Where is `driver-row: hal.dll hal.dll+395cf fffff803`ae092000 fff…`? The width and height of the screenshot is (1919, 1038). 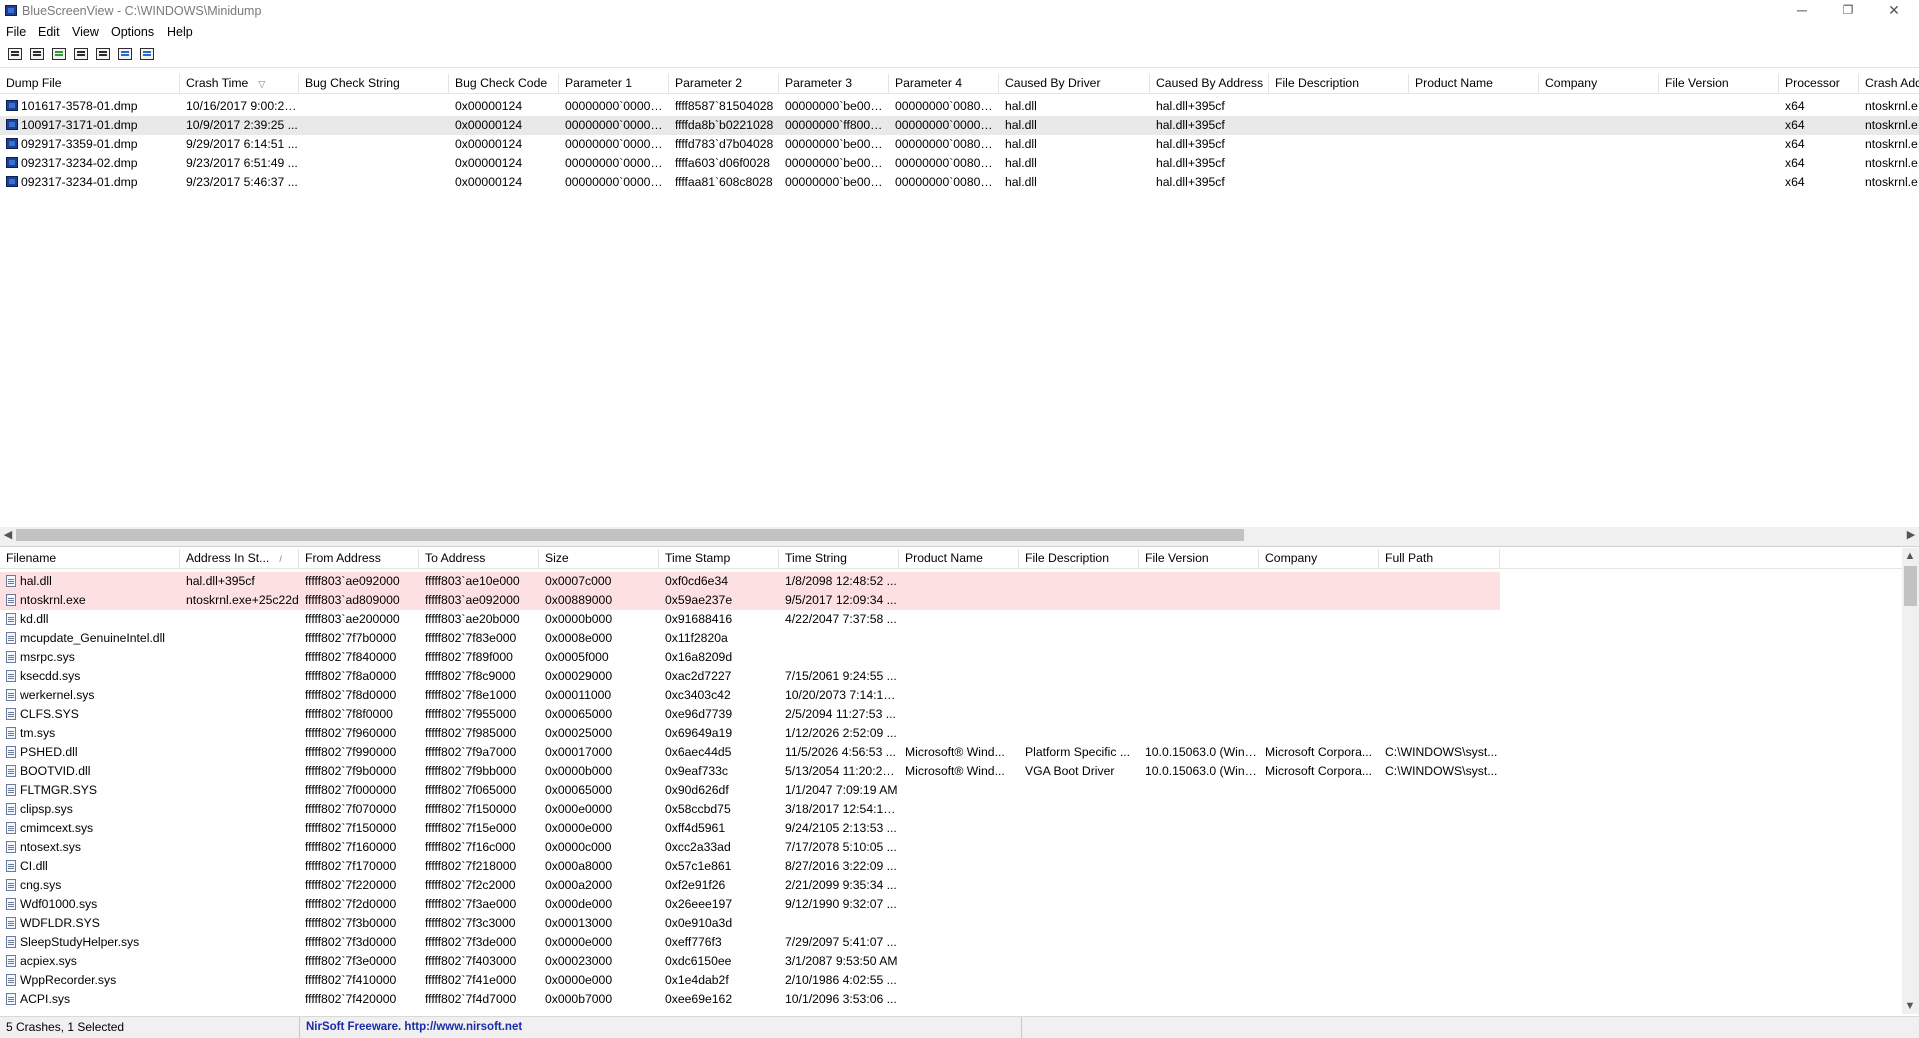
driver-row: hal.dll hal.dll+395cf fffff803`ae092000 fff… is located at coordinates (750, 581).